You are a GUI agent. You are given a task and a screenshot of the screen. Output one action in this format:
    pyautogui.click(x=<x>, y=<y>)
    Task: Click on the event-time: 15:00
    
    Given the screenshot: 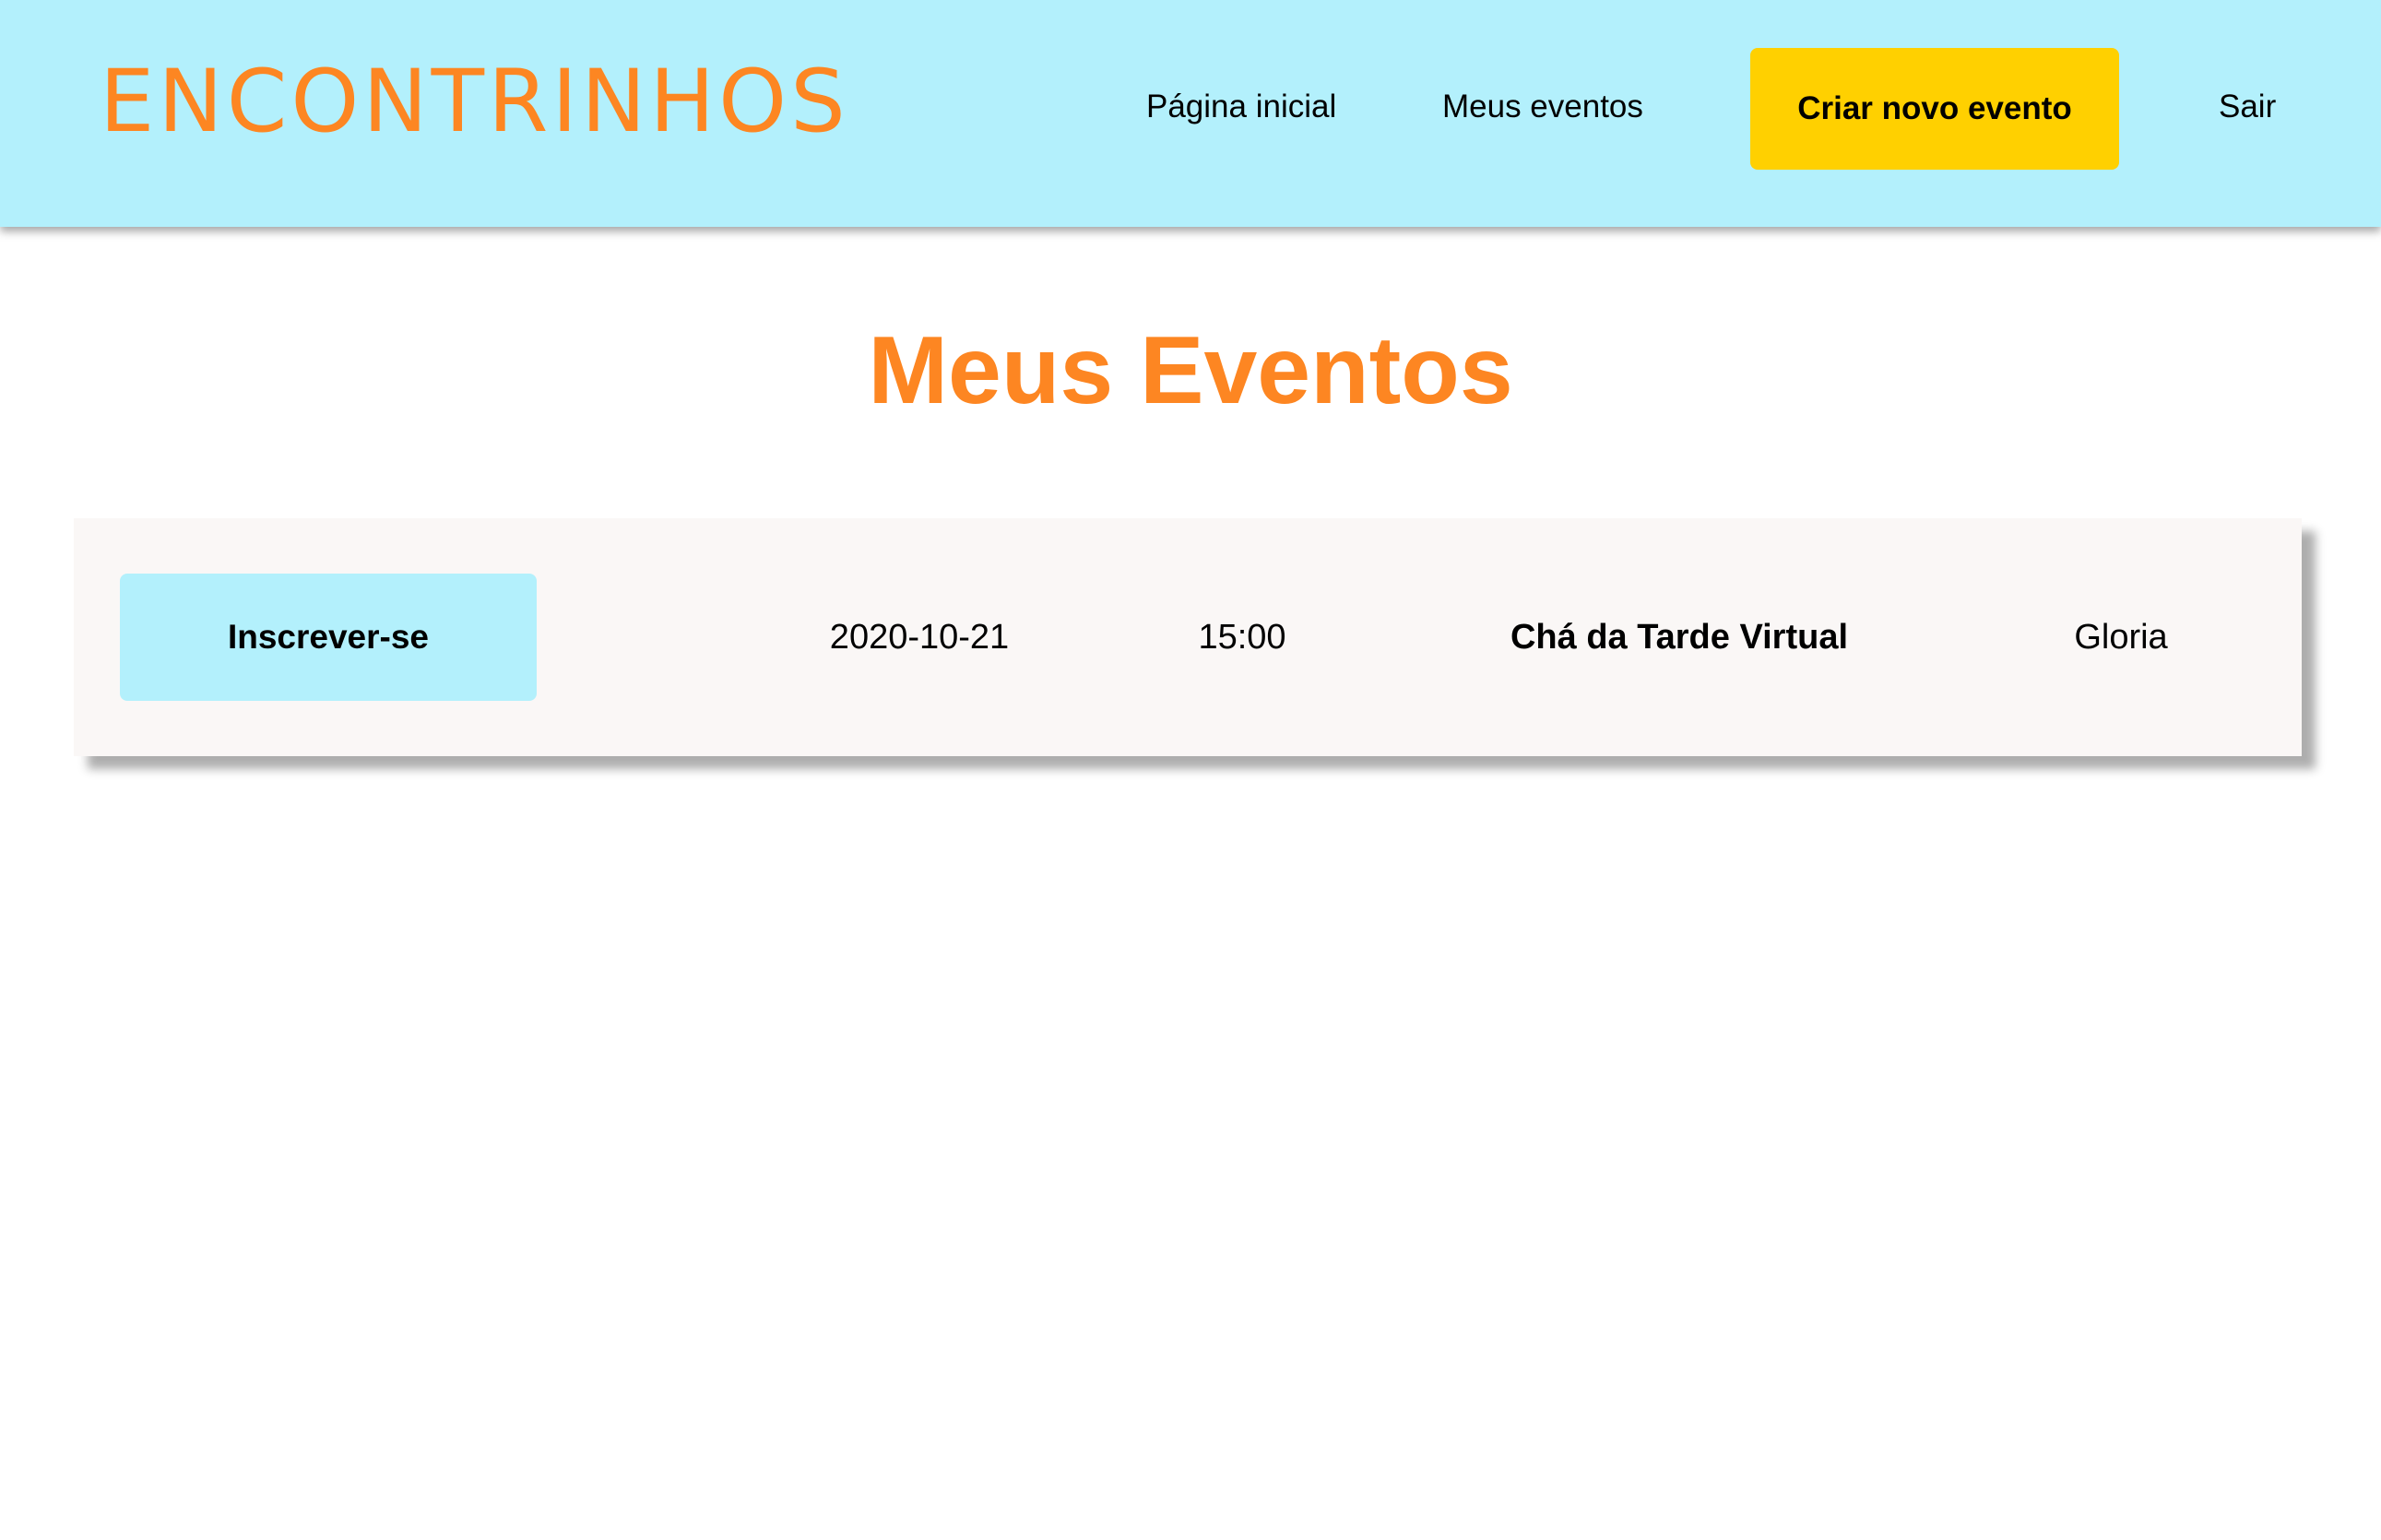 What is the action you would take?
    pyautogui.click(x=1242, y=637)
    